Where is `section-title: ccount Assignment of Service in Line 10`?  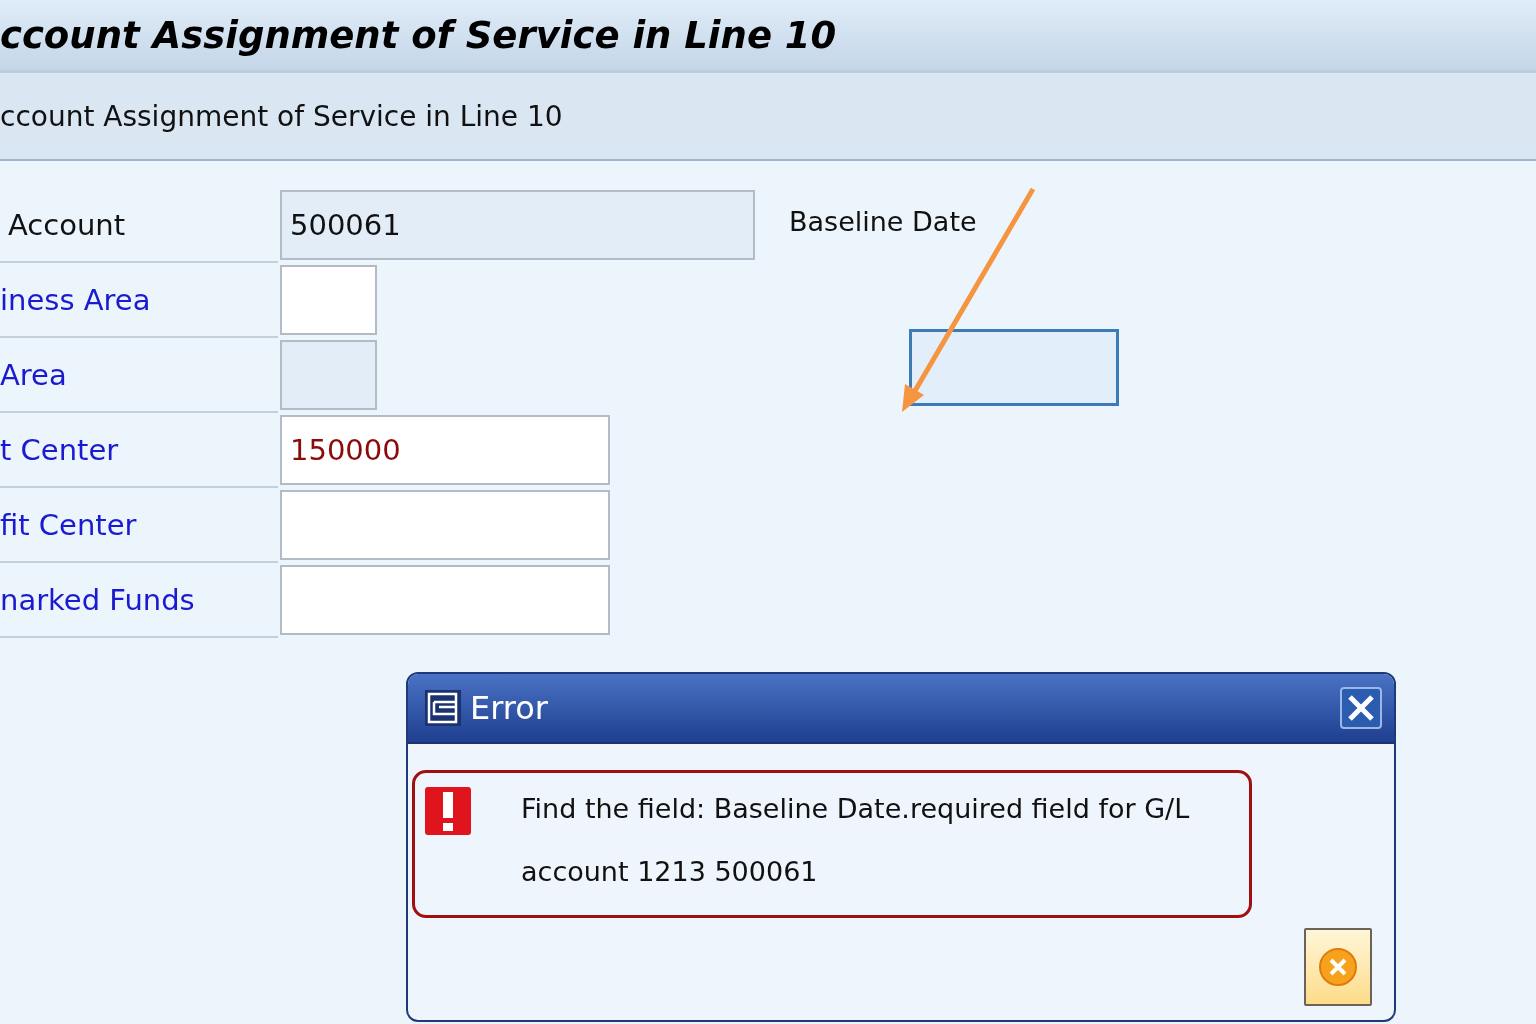
section-title: ccount Assignment of Service in Line 10 is located at coordinates (281, 116).